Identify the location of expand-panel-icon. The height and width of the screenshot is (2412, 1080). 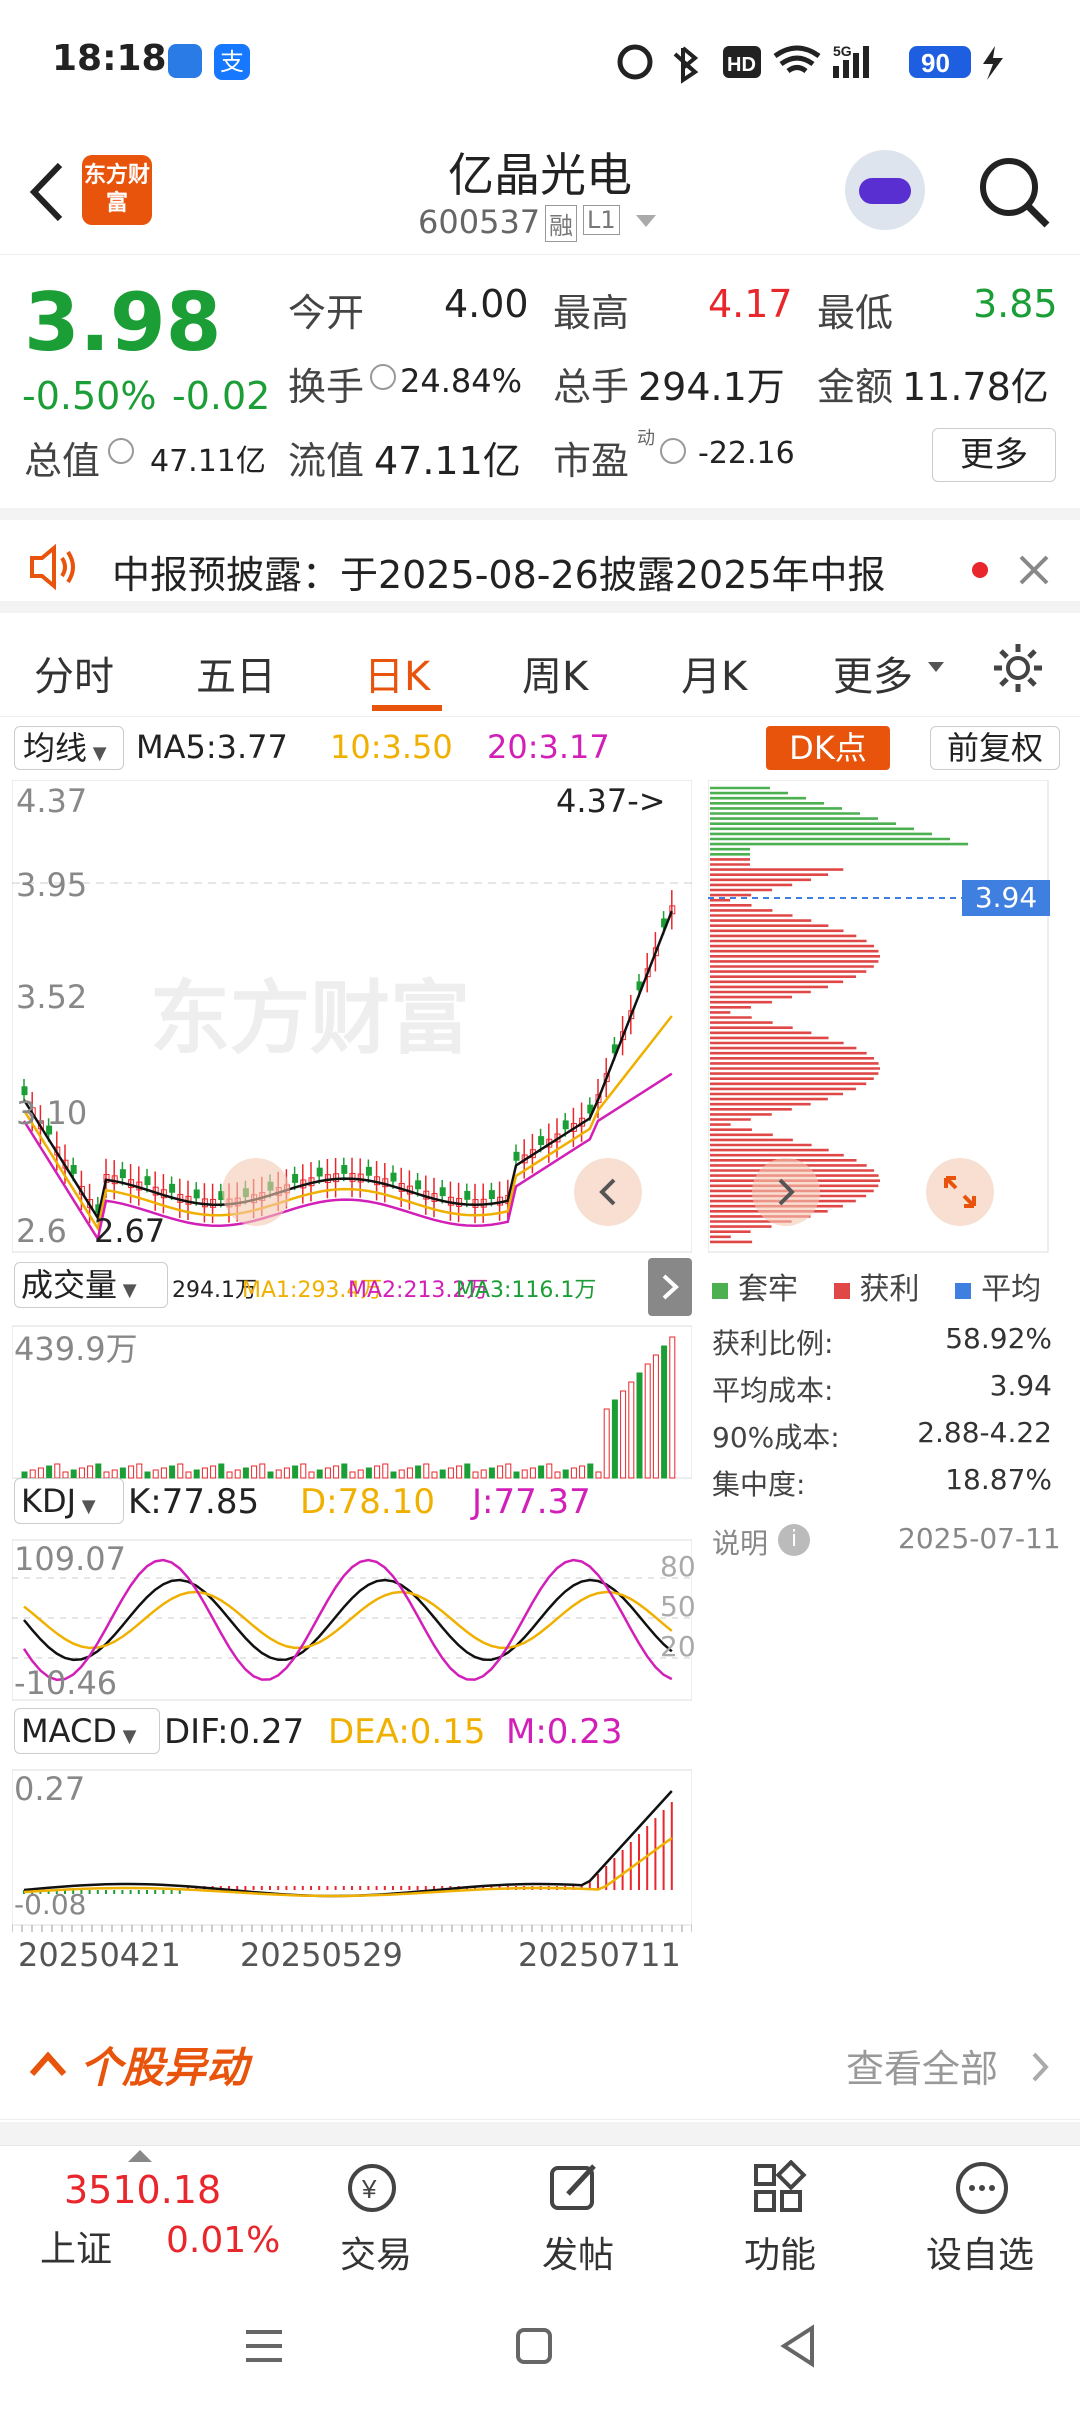
(670, 1287).